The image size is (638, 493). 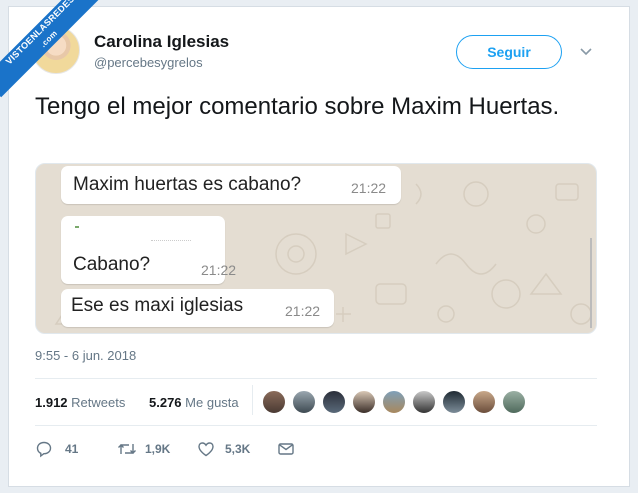 What do you see at coordinates (171, 241) in the screenshot?
I see `quoted-text-blur` at bounding box center [171, 241].